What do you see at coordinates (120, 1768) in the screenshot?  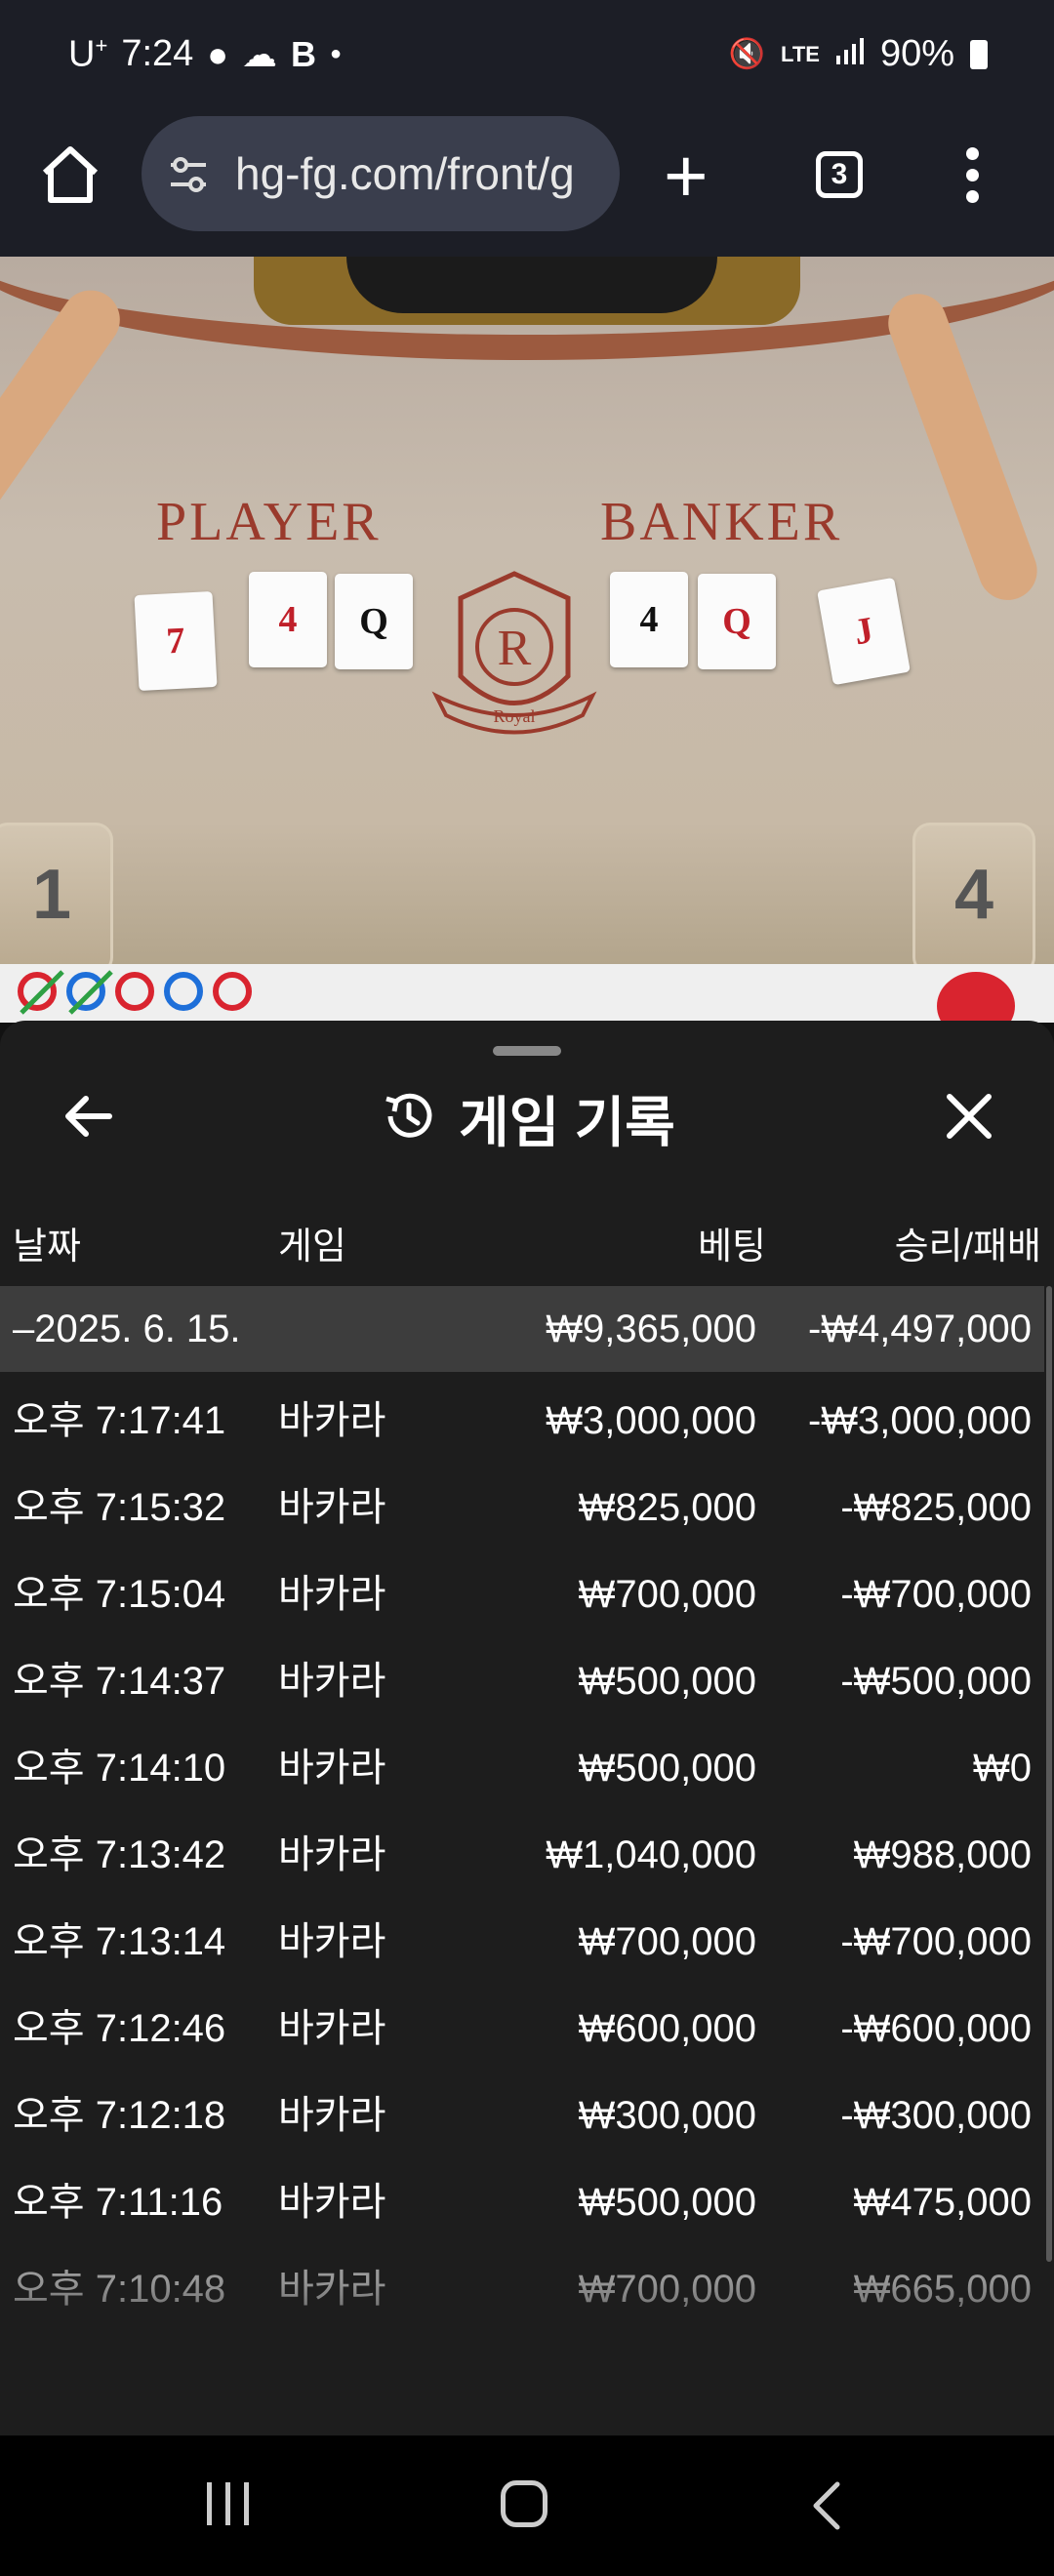 I see `row-time: 오후 7:14:10` at bounding box center [120, 1768].